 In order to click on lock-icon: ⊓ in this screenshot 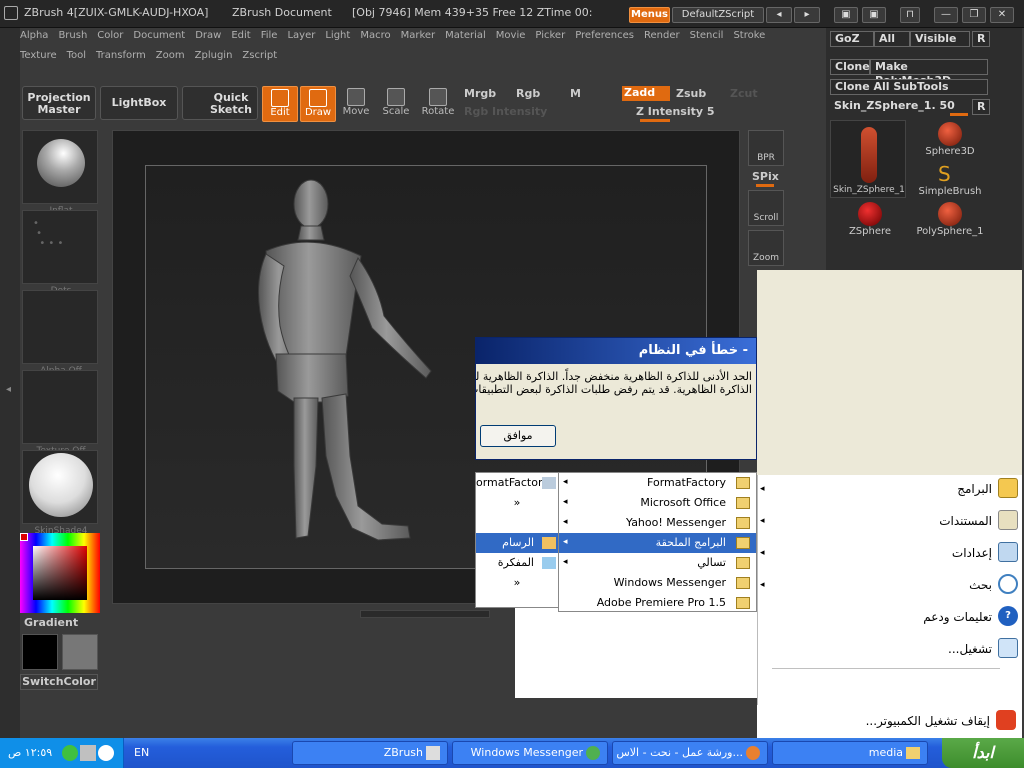, I will do `click(910, 15)`.